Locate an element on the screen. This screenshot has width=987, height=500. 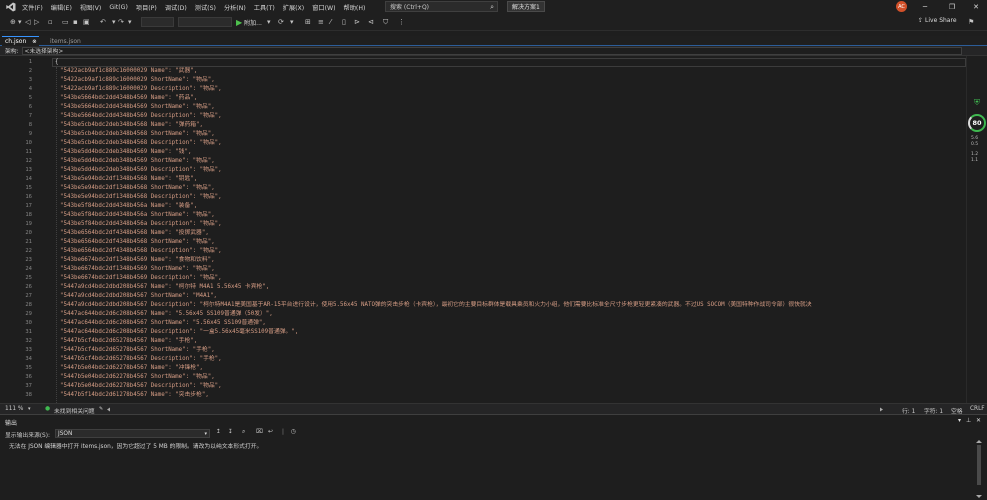
undo-icon: ↶ is located at coordinates (103, 22).